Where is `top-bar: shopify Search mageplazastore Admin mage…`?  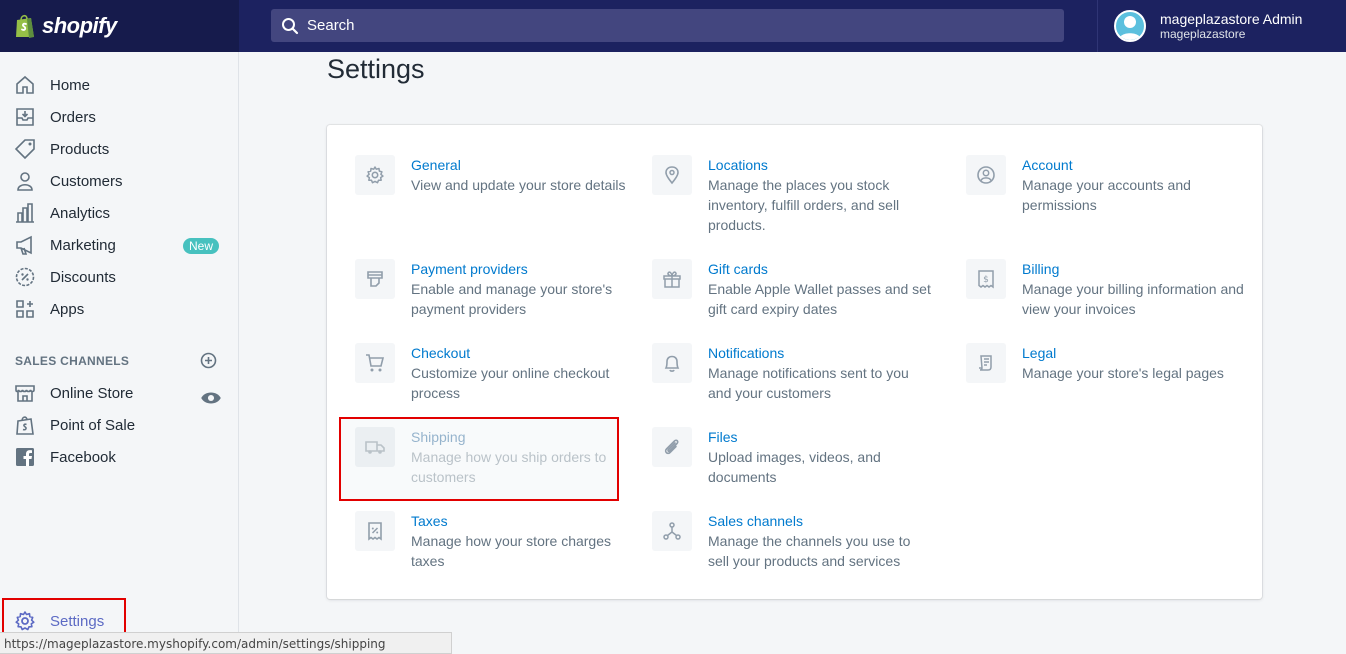 top-bar: shopify Search mageplazastore Admin mage… is located at coordinates (673, 26).